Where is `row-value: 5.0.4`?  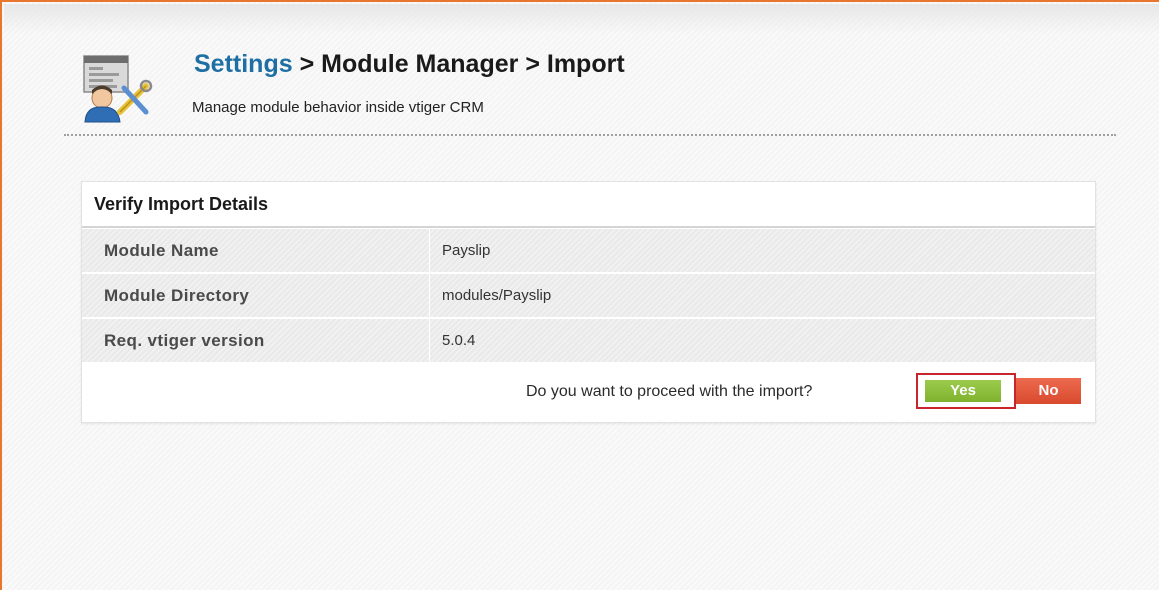
row-value: 5.0.4 is located at coordinates (762, 340).